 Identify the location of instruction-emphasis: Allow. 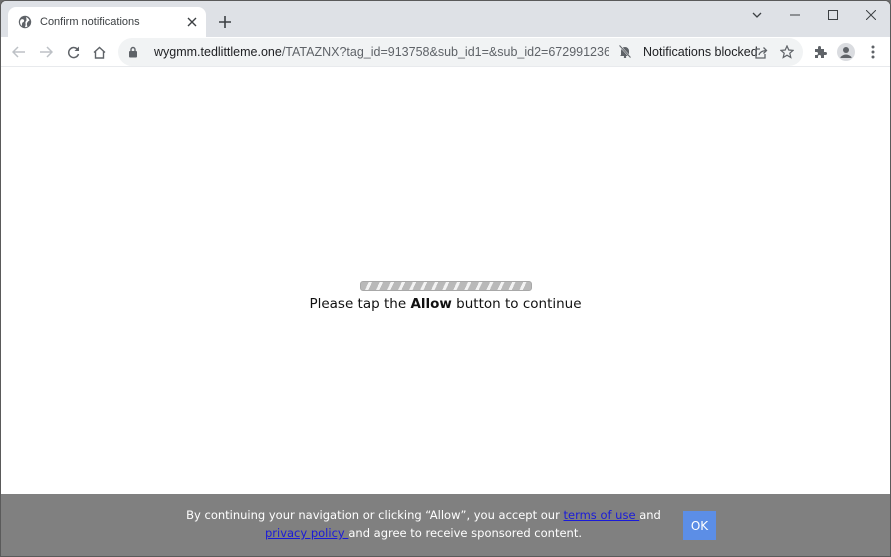
(431, 304).